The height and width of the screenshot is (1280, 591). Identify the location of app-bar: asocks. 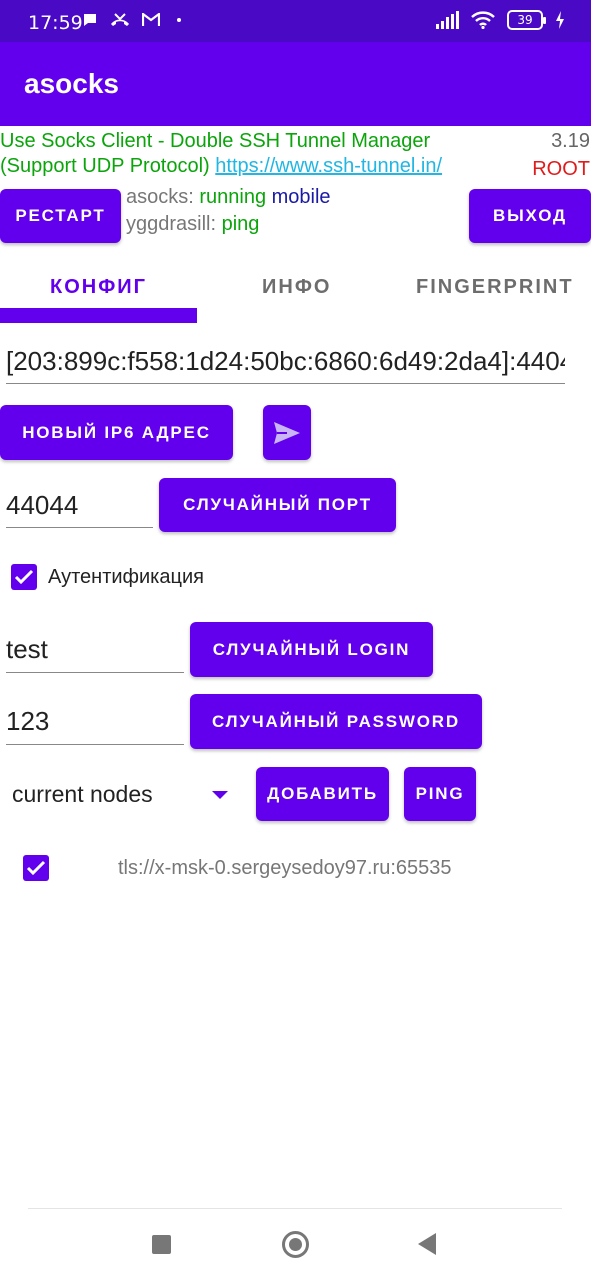
(295, 84).